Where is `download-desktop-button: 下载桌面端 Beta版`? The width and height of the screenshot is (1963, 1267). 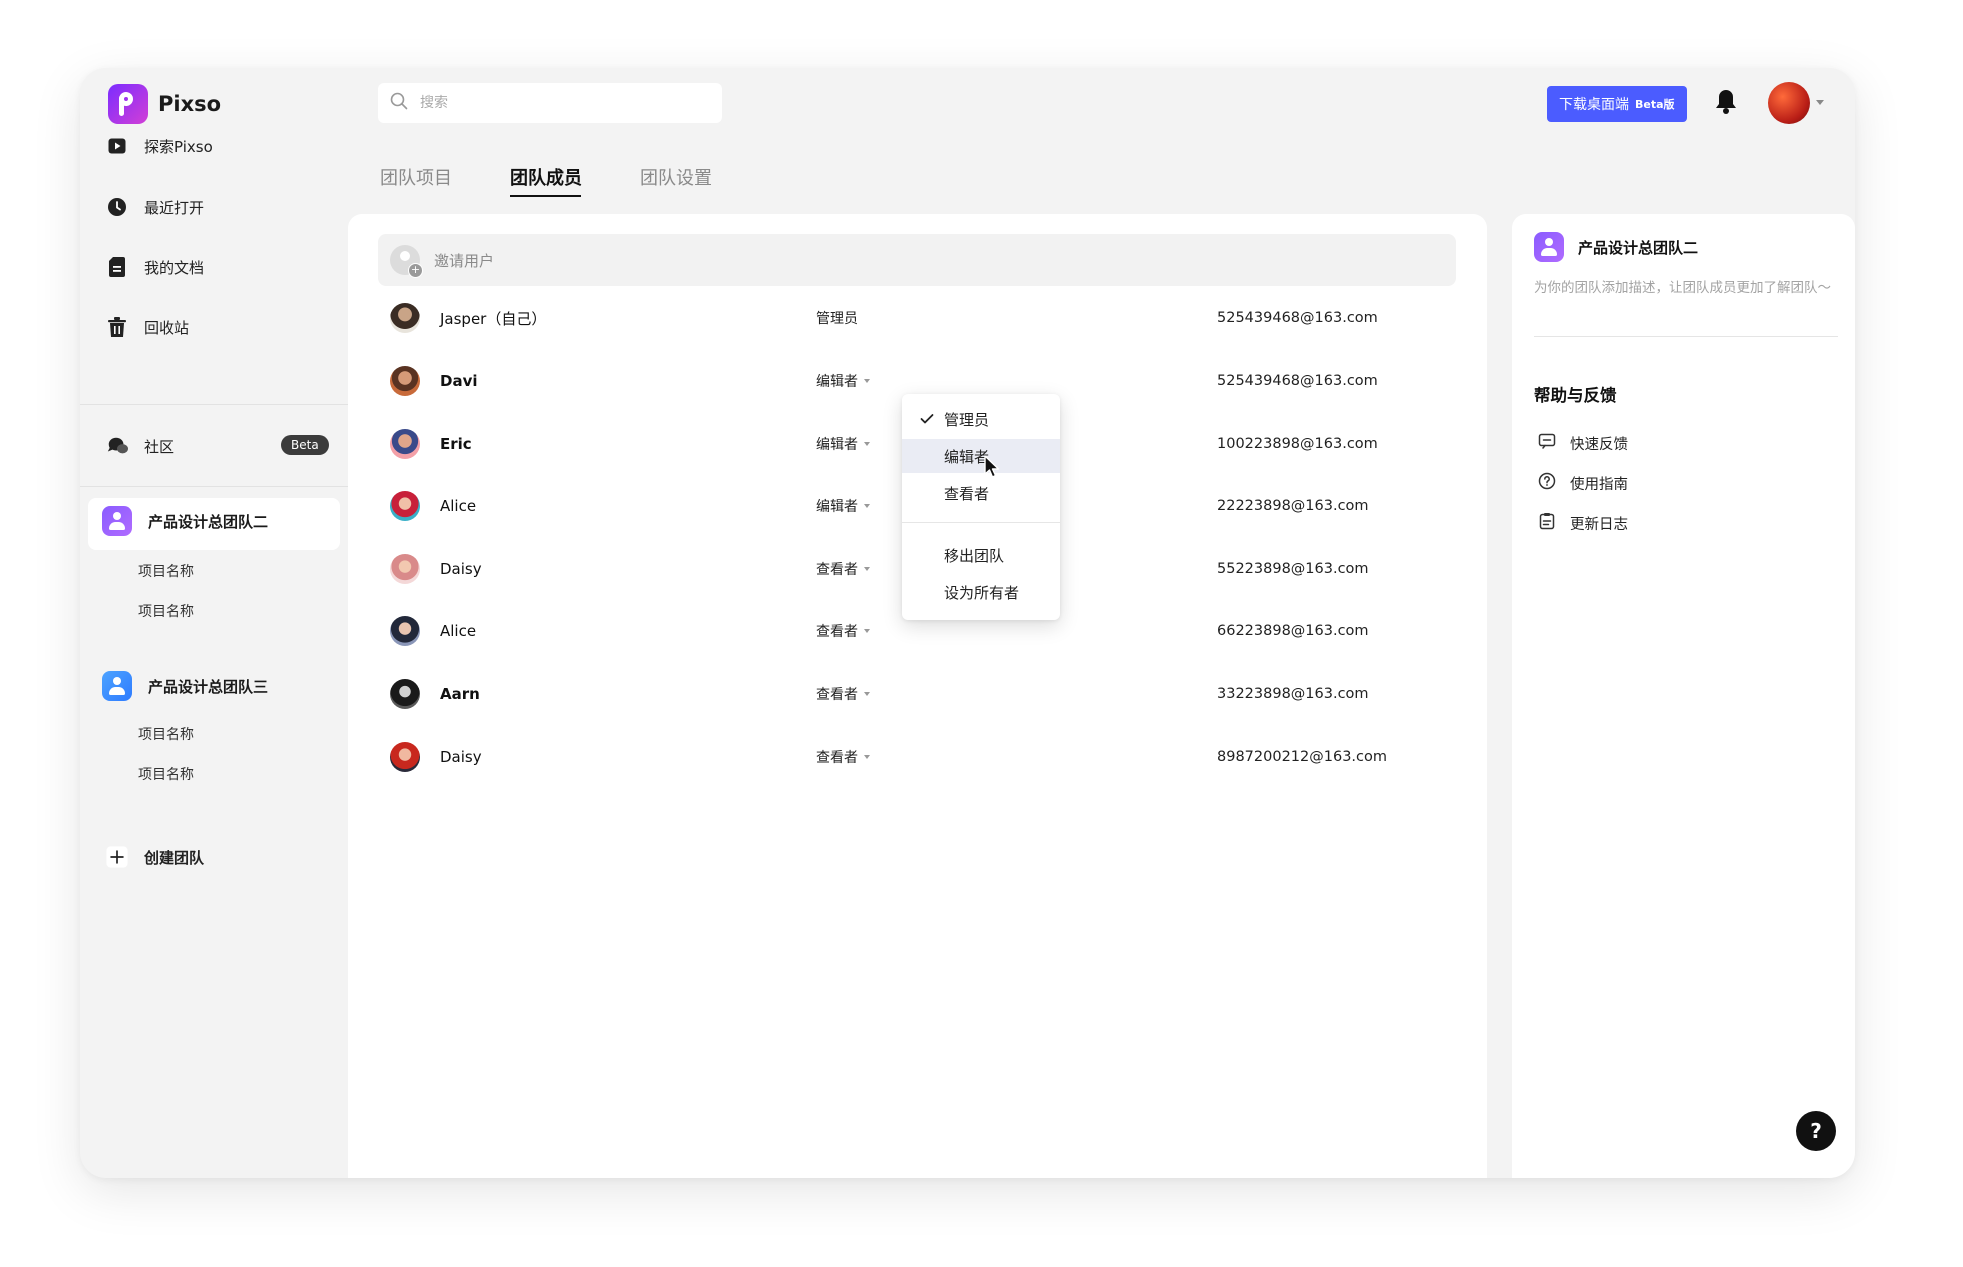 download-desktop-button: 下载桌面端 Beta版 is located at coordinates (1617, 104).